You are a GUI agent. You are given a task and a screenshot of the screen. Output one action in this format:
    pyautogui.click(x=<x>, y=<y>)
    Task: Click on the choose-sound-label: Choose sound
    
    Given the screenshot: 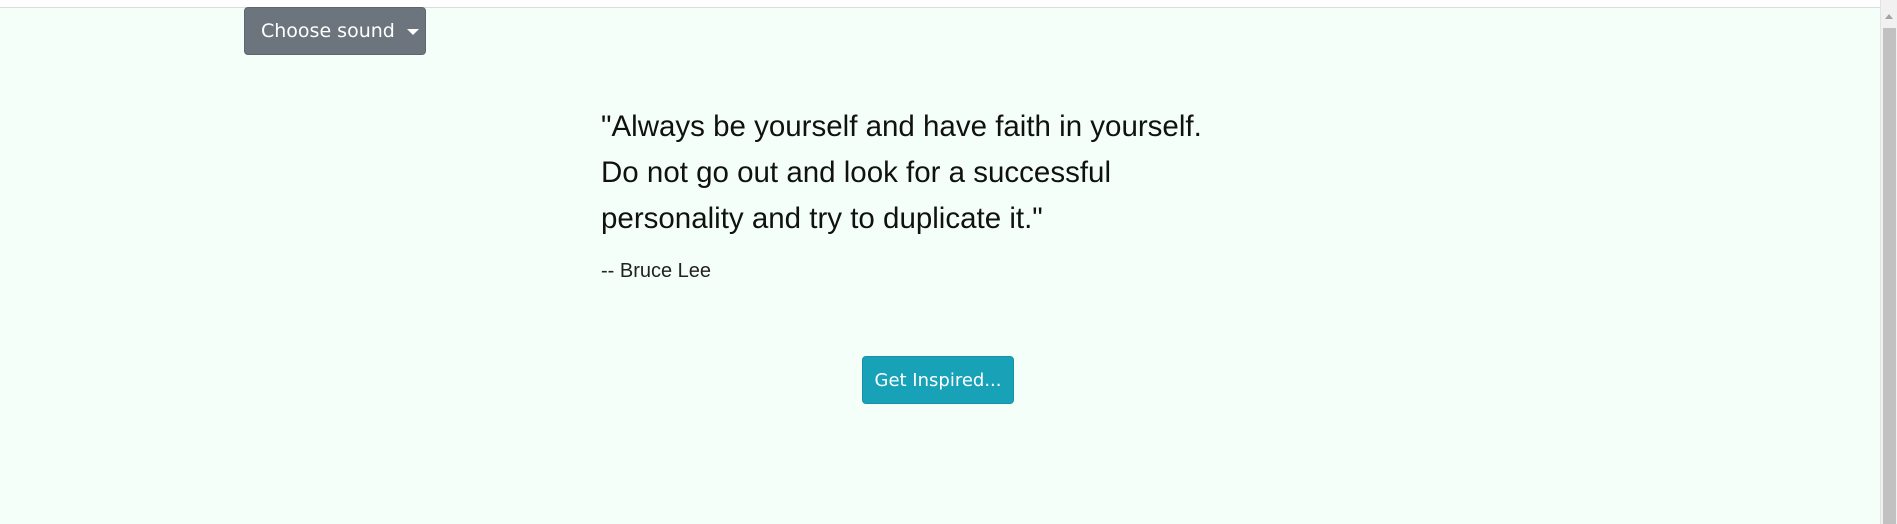 What is the action you would take?
    pyautogui.click(x=328, y=31)
    